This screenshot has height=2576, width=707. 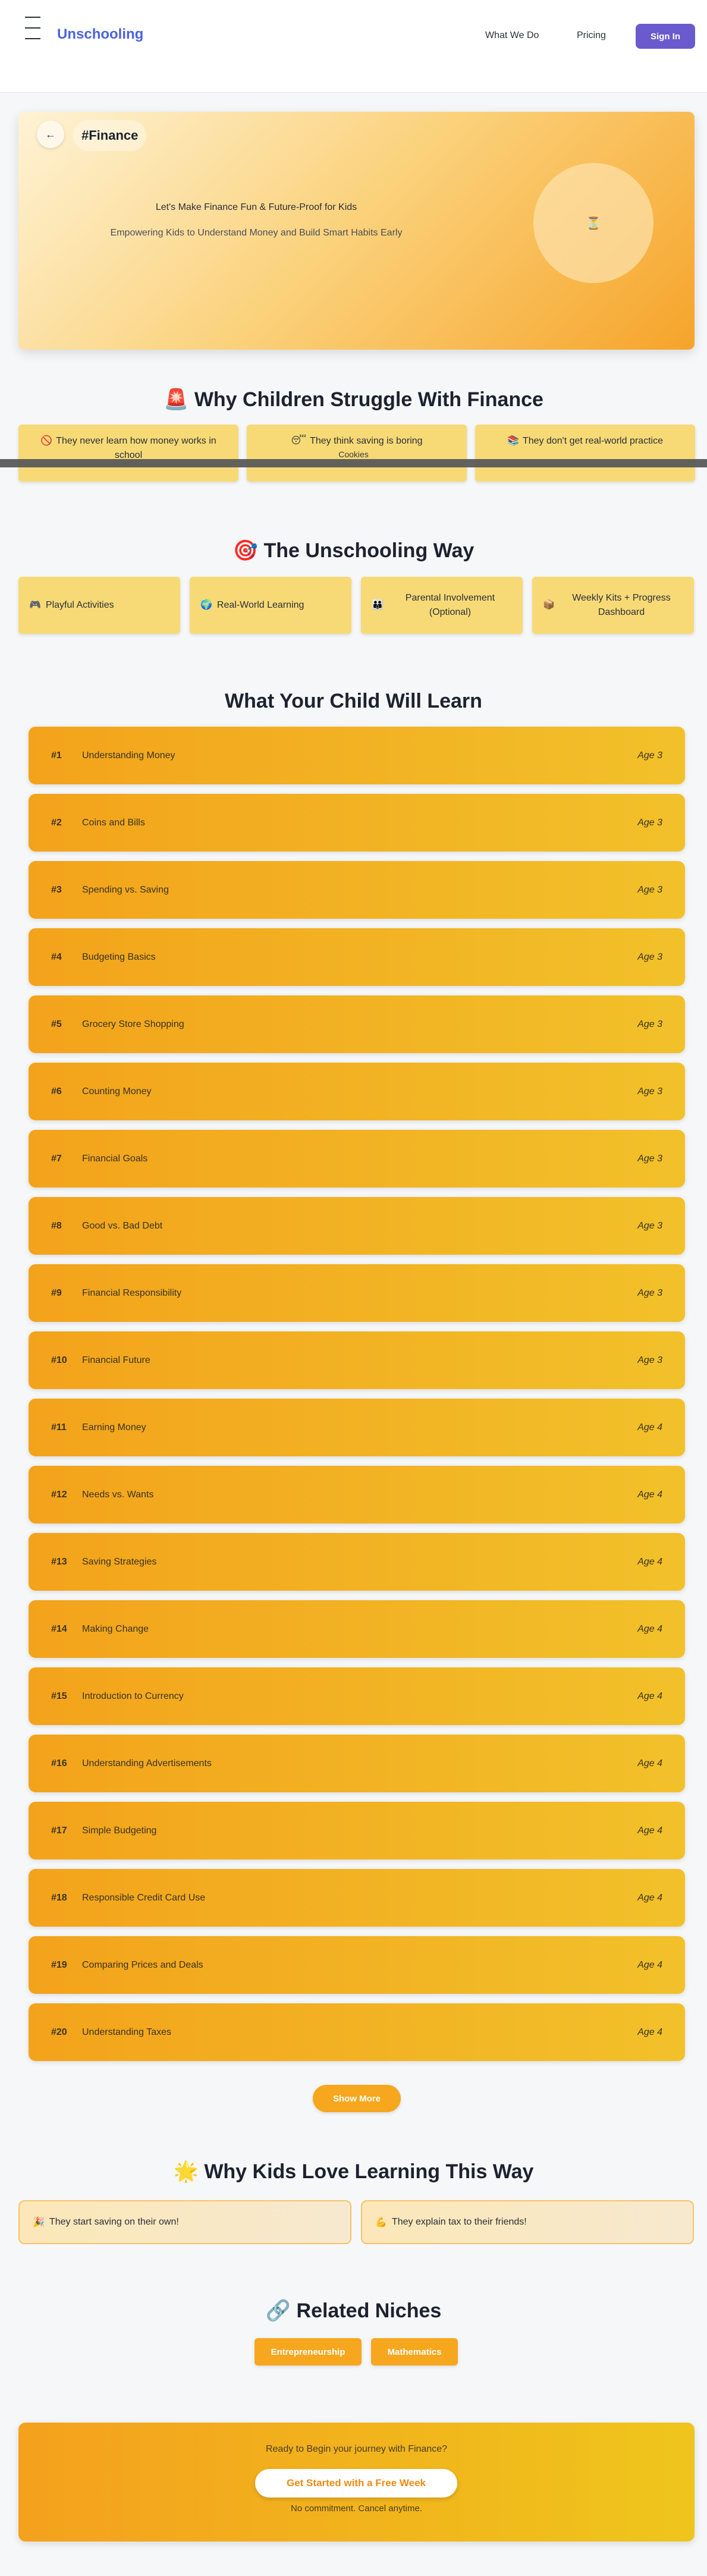 What do you see at coordinates (144, 1897) in the screenshot?
I see `learn-item-title: Responsible Credit Card Use` at bounding box center [144, 1897].